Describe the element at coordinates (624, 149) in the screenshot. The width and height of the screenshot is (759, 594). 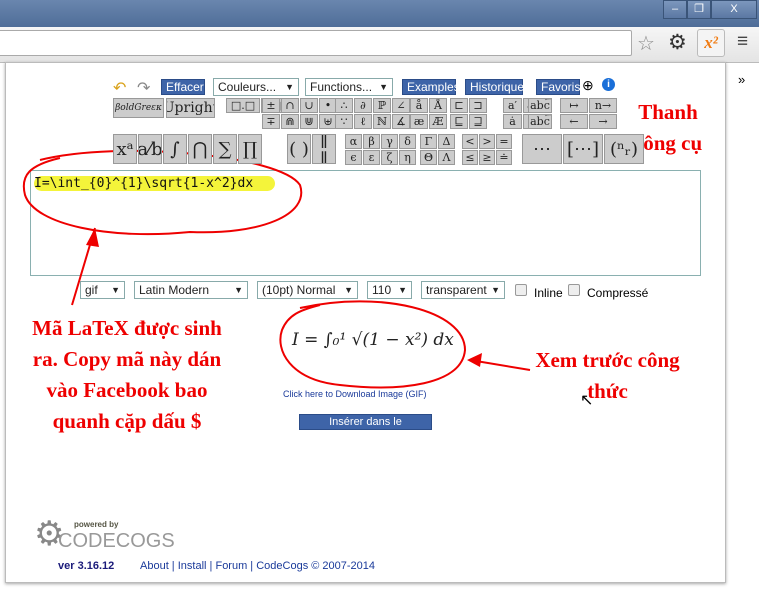
I see `symbol-button: (ⁿᵣ)` at that location.